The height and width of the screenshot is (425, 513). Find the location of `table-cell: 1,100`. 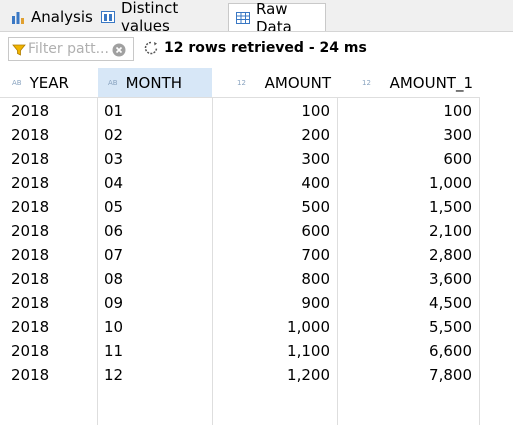

table-cell: 1,100 is located at coordinates (271, 351).